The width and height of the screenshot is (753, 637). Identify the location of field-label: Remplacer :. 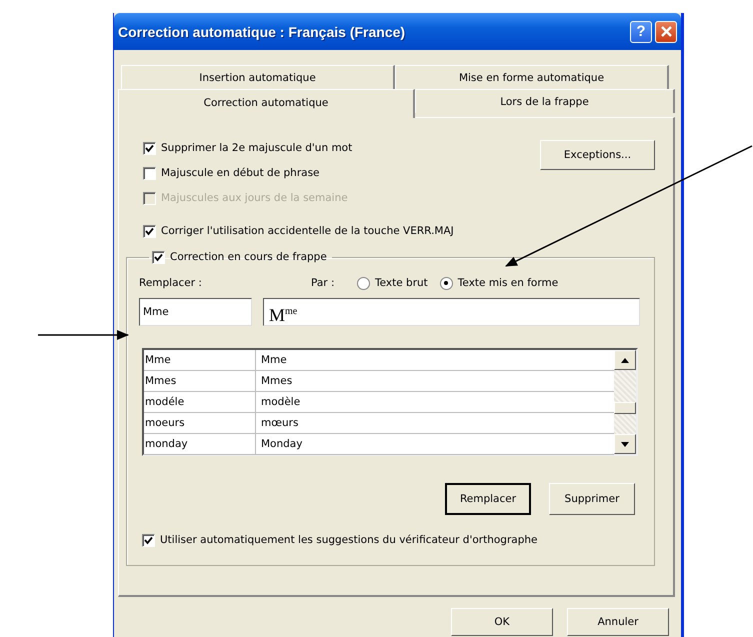
(171, 283).